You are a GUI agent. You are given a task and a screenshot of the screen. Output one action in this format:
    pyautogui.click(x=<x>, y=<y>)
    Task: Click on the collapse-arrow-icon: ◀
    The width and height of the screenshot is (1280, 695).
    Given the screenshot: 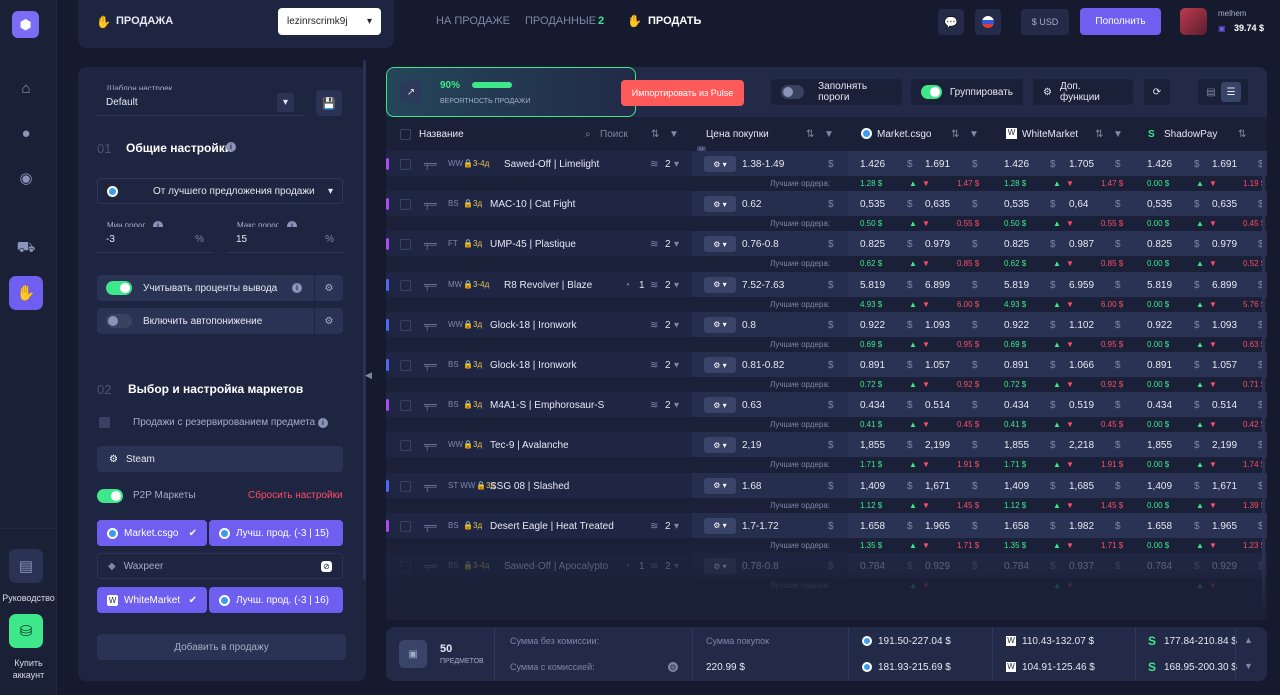 What is the action you would take?
    pyautogui.click(x=368, y=375)
    